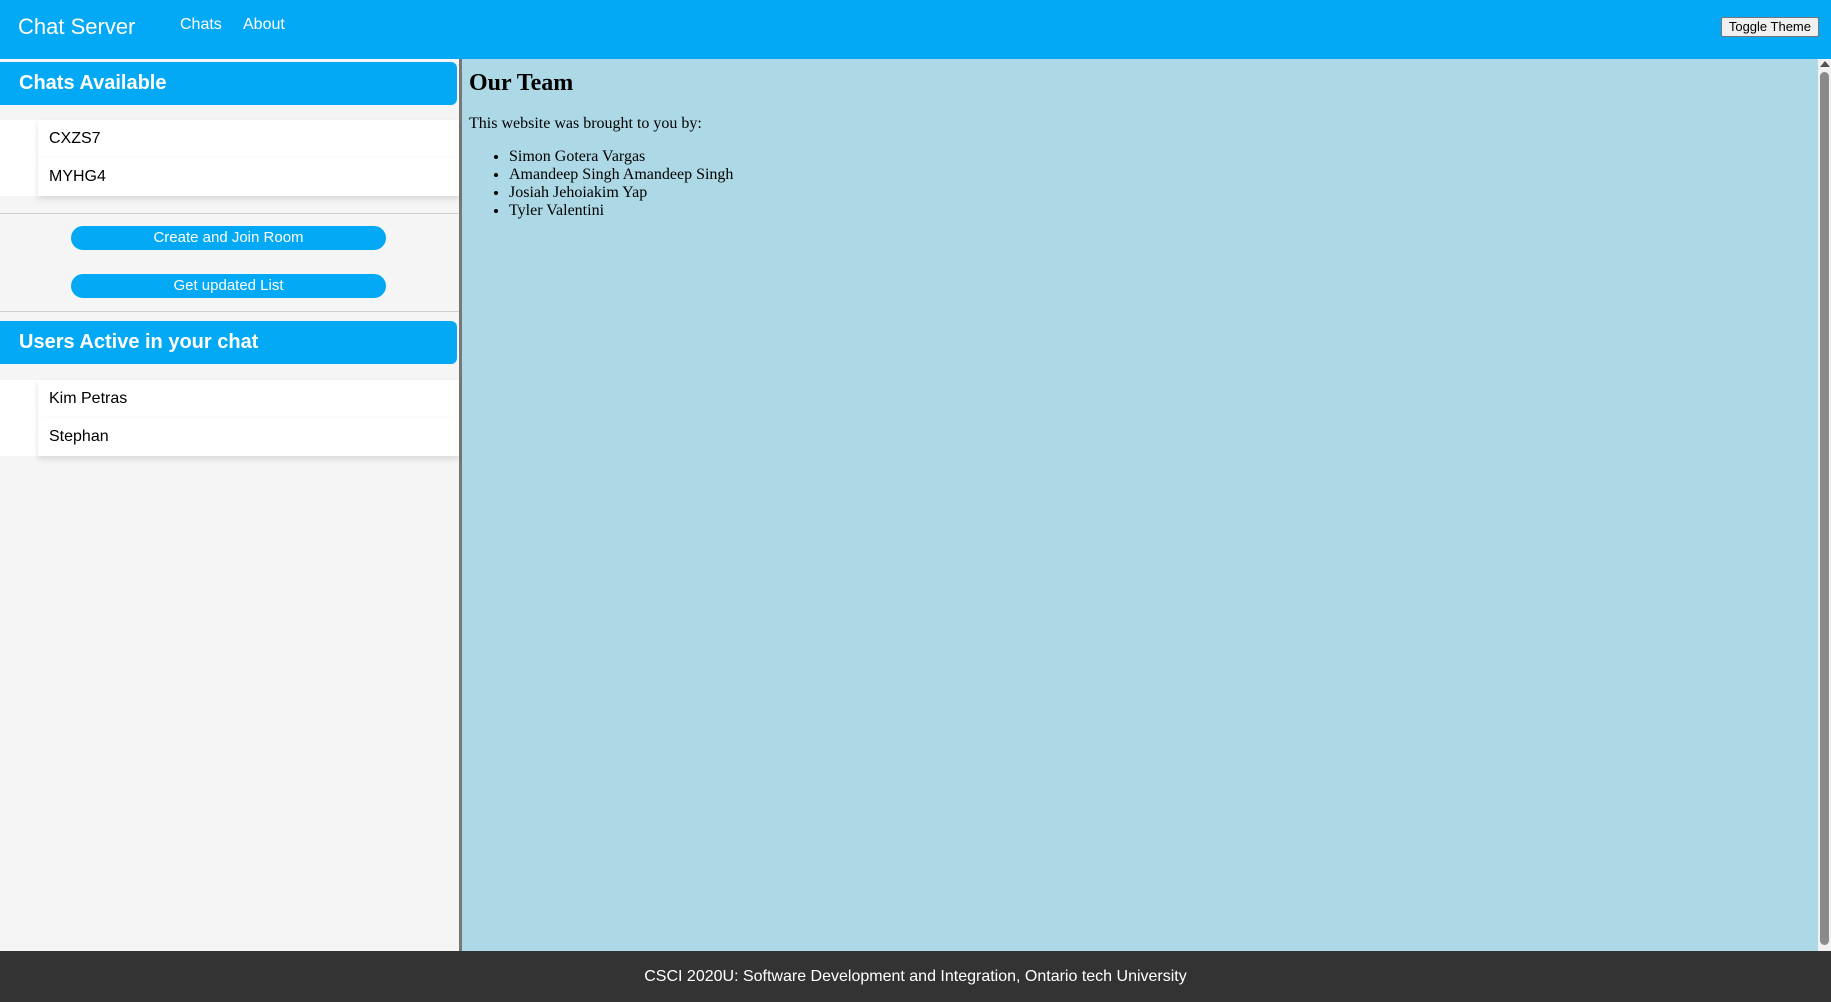 This screenshot has height=1002, width=1831. Describe the element at coordinates (621, 157) in the screenshot. I see `team-member: Simon Gotera Vargas` at that location.